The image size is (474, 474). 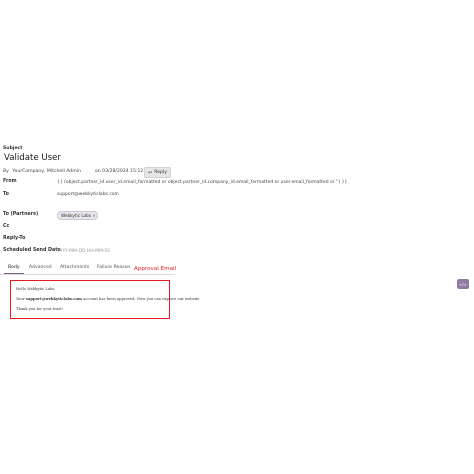 I want to click on approval-email-annotation: Approval Email, so click(x=155, y=269).